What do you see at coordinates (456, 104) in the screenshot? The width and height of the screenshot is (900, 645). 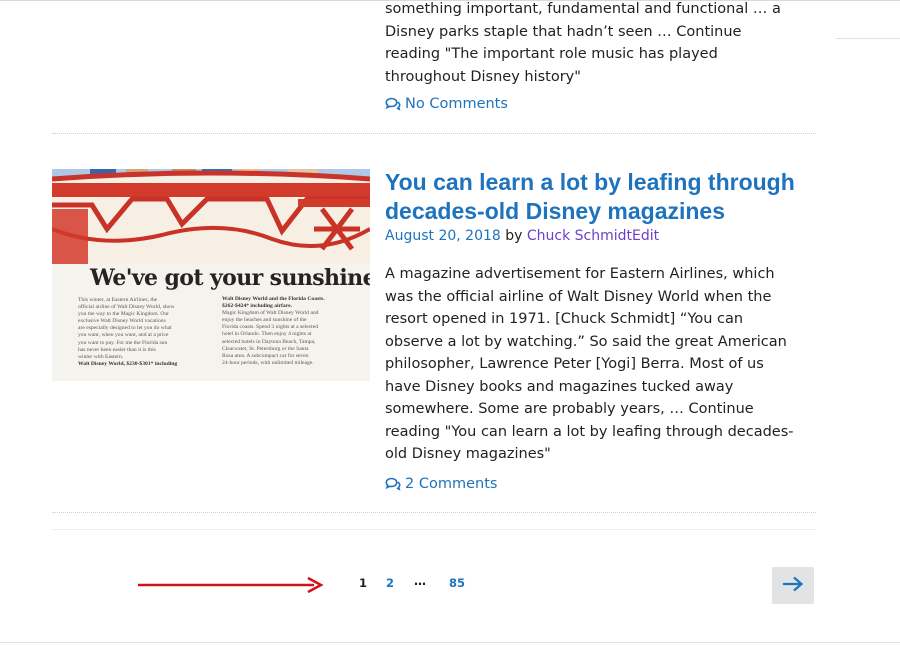 I see `comments-label: No Comments` at bounding box center [456, 104].